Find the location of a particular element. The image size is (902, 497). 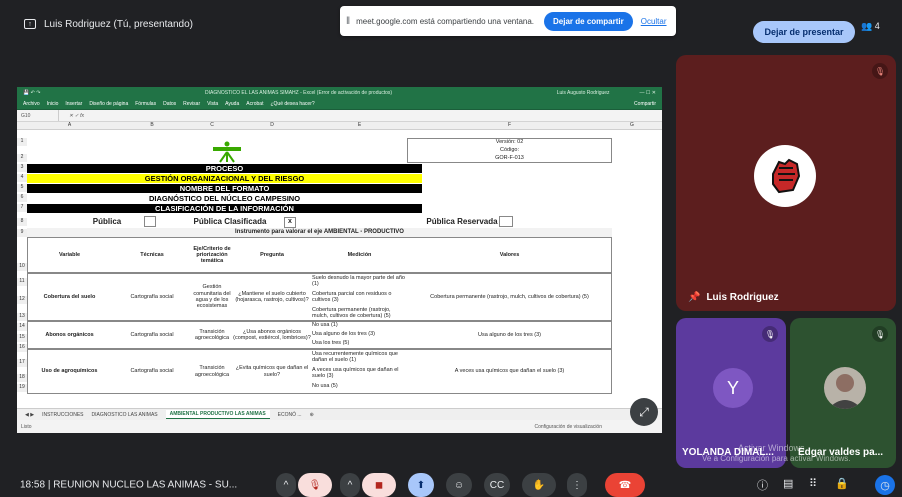

band-nombre-formato: NOMBRE DEL FORMATO is located at coordinates (224, 188).